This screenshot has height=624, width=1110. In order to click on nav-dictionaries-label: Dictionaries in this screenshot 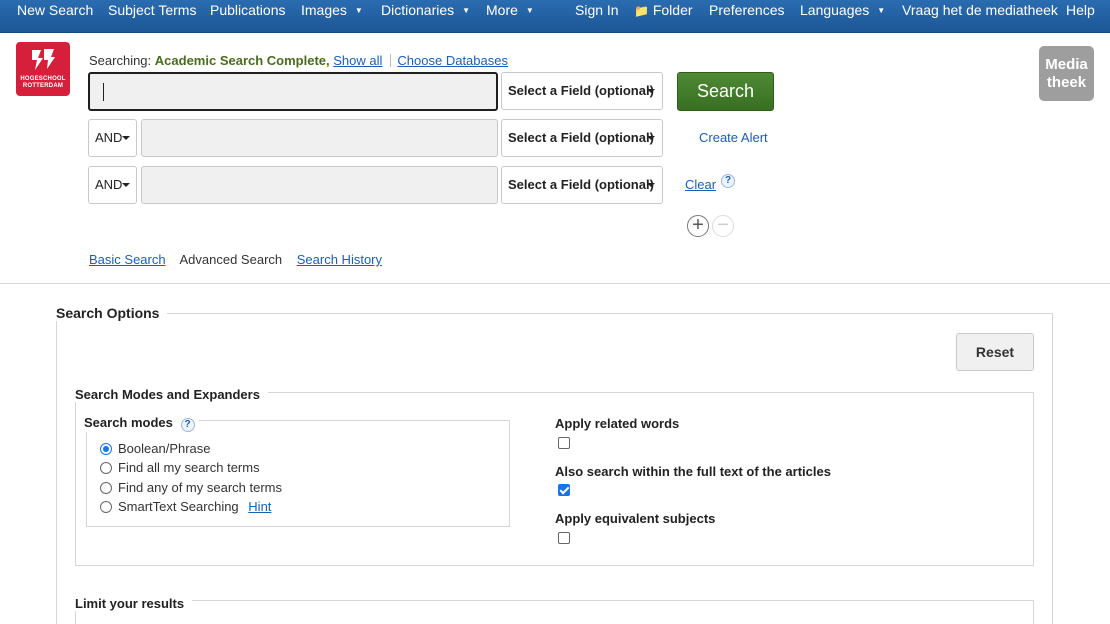, I will do `click(418, 10)`.